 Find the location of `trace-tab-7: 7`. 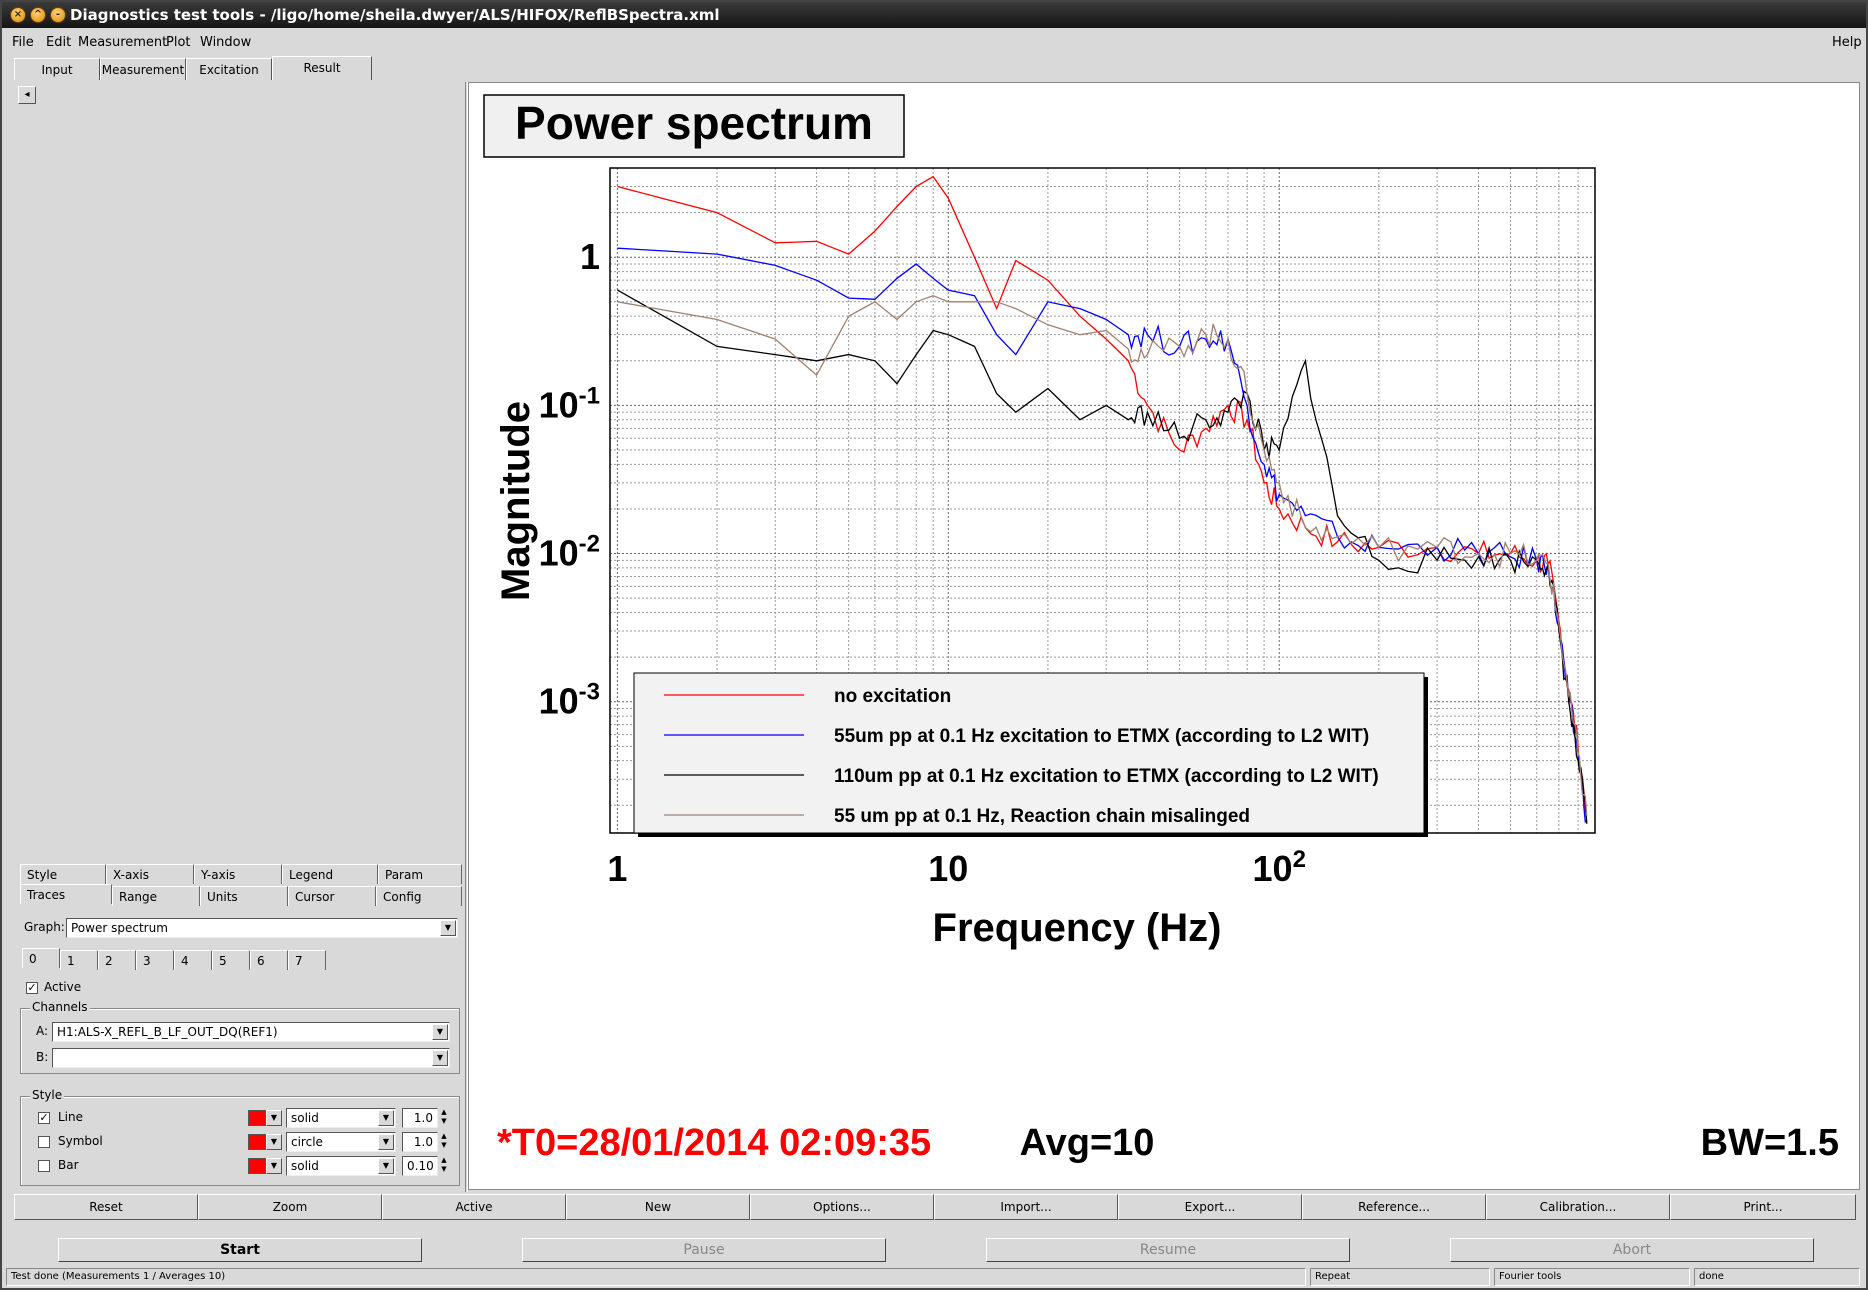

trace-tab-7: 7 is located at coordinates (307, 960).